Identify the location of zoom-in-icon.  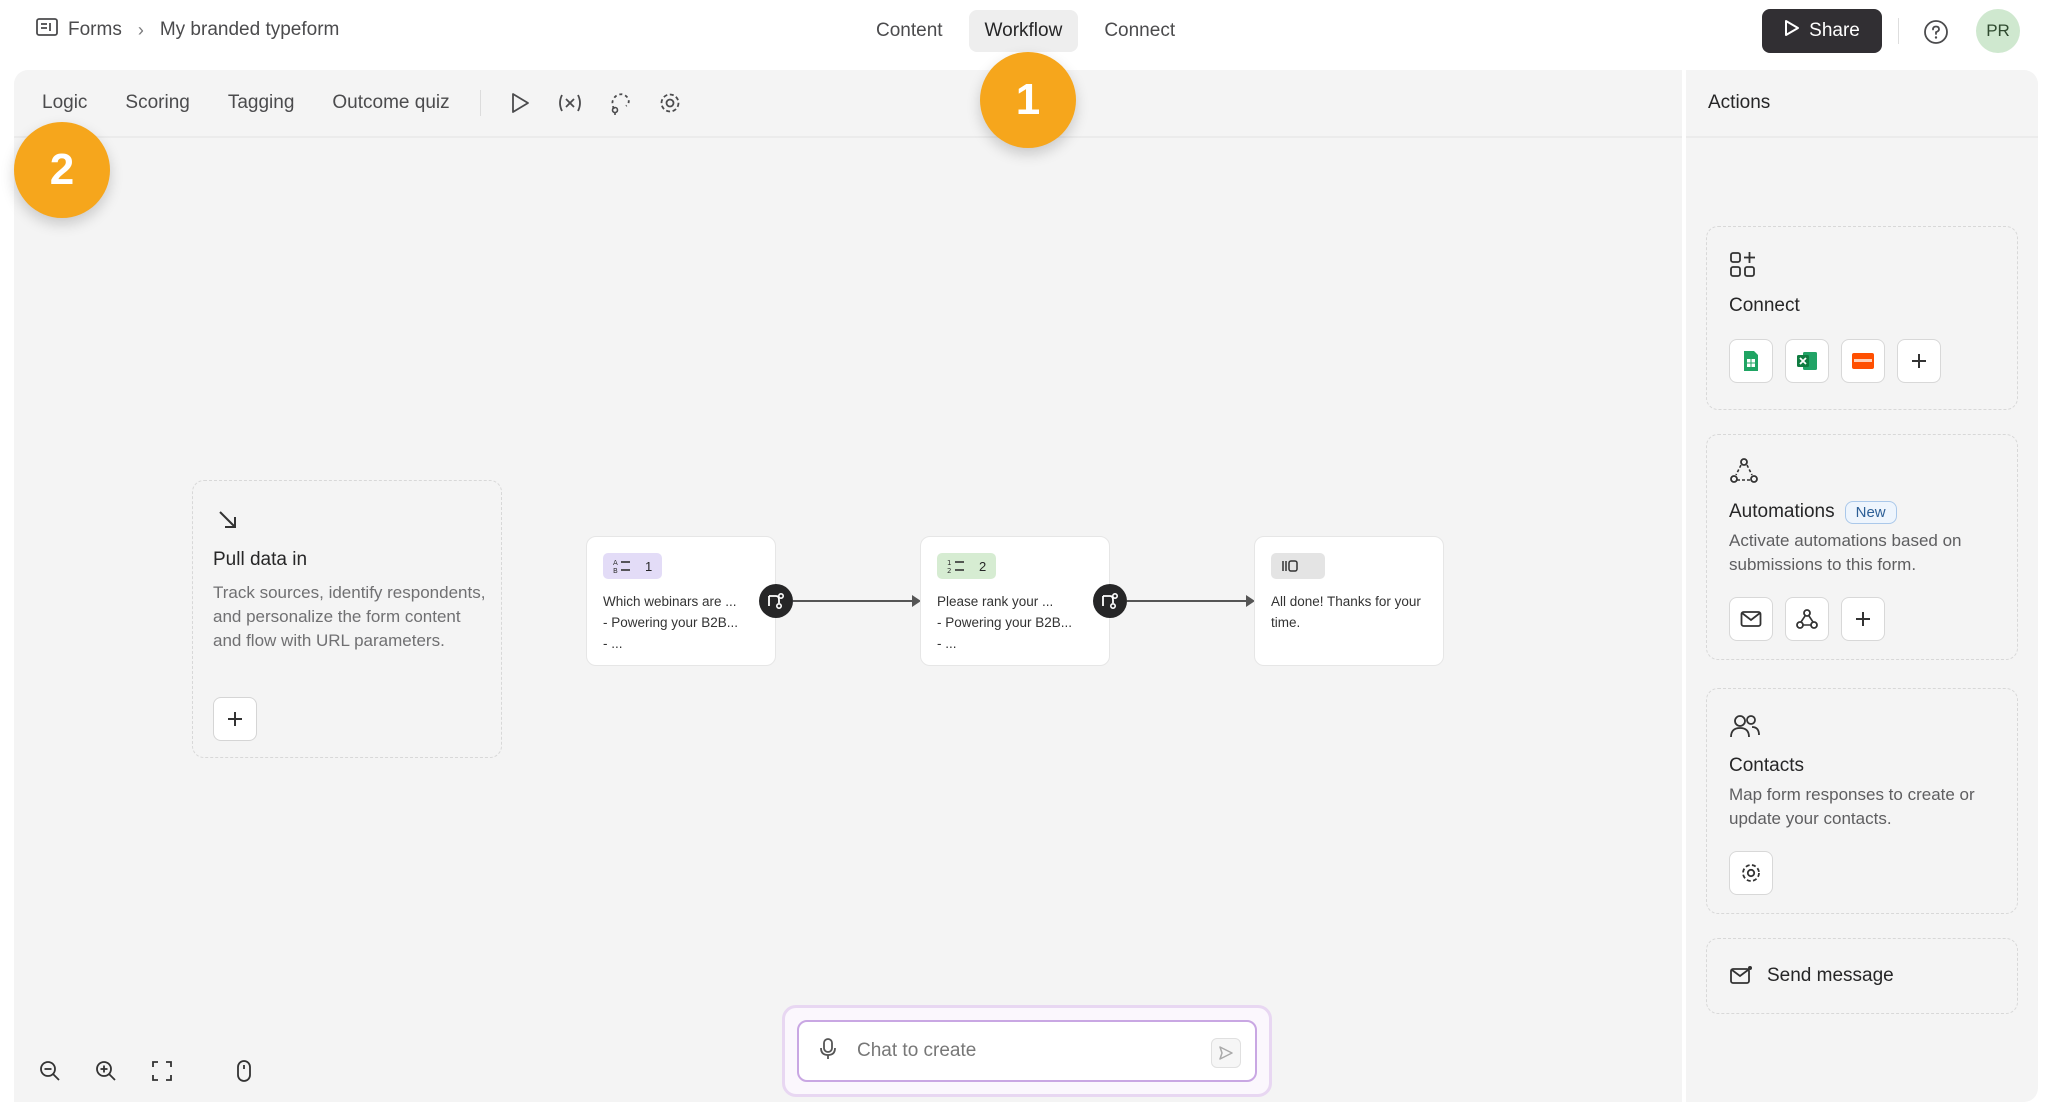
(106, 1071).